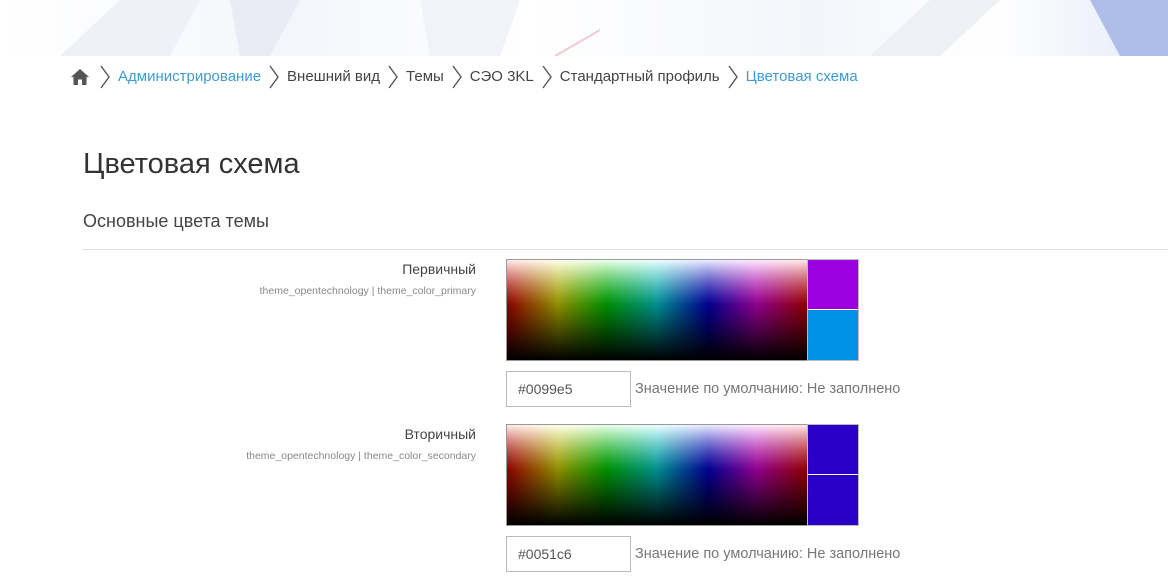 The height and width of the screenshot is (582, 1168). I want to click on breadcrumb-item-administration: Администрирование, so click(189, 77).